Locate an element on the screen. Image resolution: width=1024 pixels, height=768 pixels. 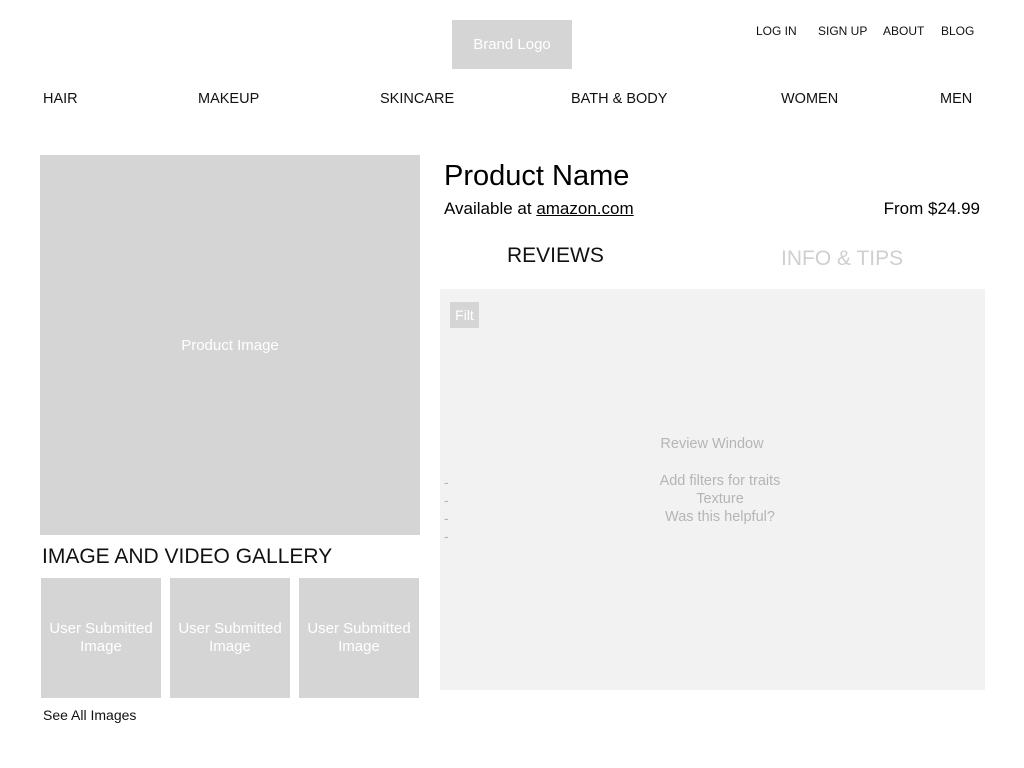
nav-item-bath-body: BATH & BODY is located at coordinates (619, 99).